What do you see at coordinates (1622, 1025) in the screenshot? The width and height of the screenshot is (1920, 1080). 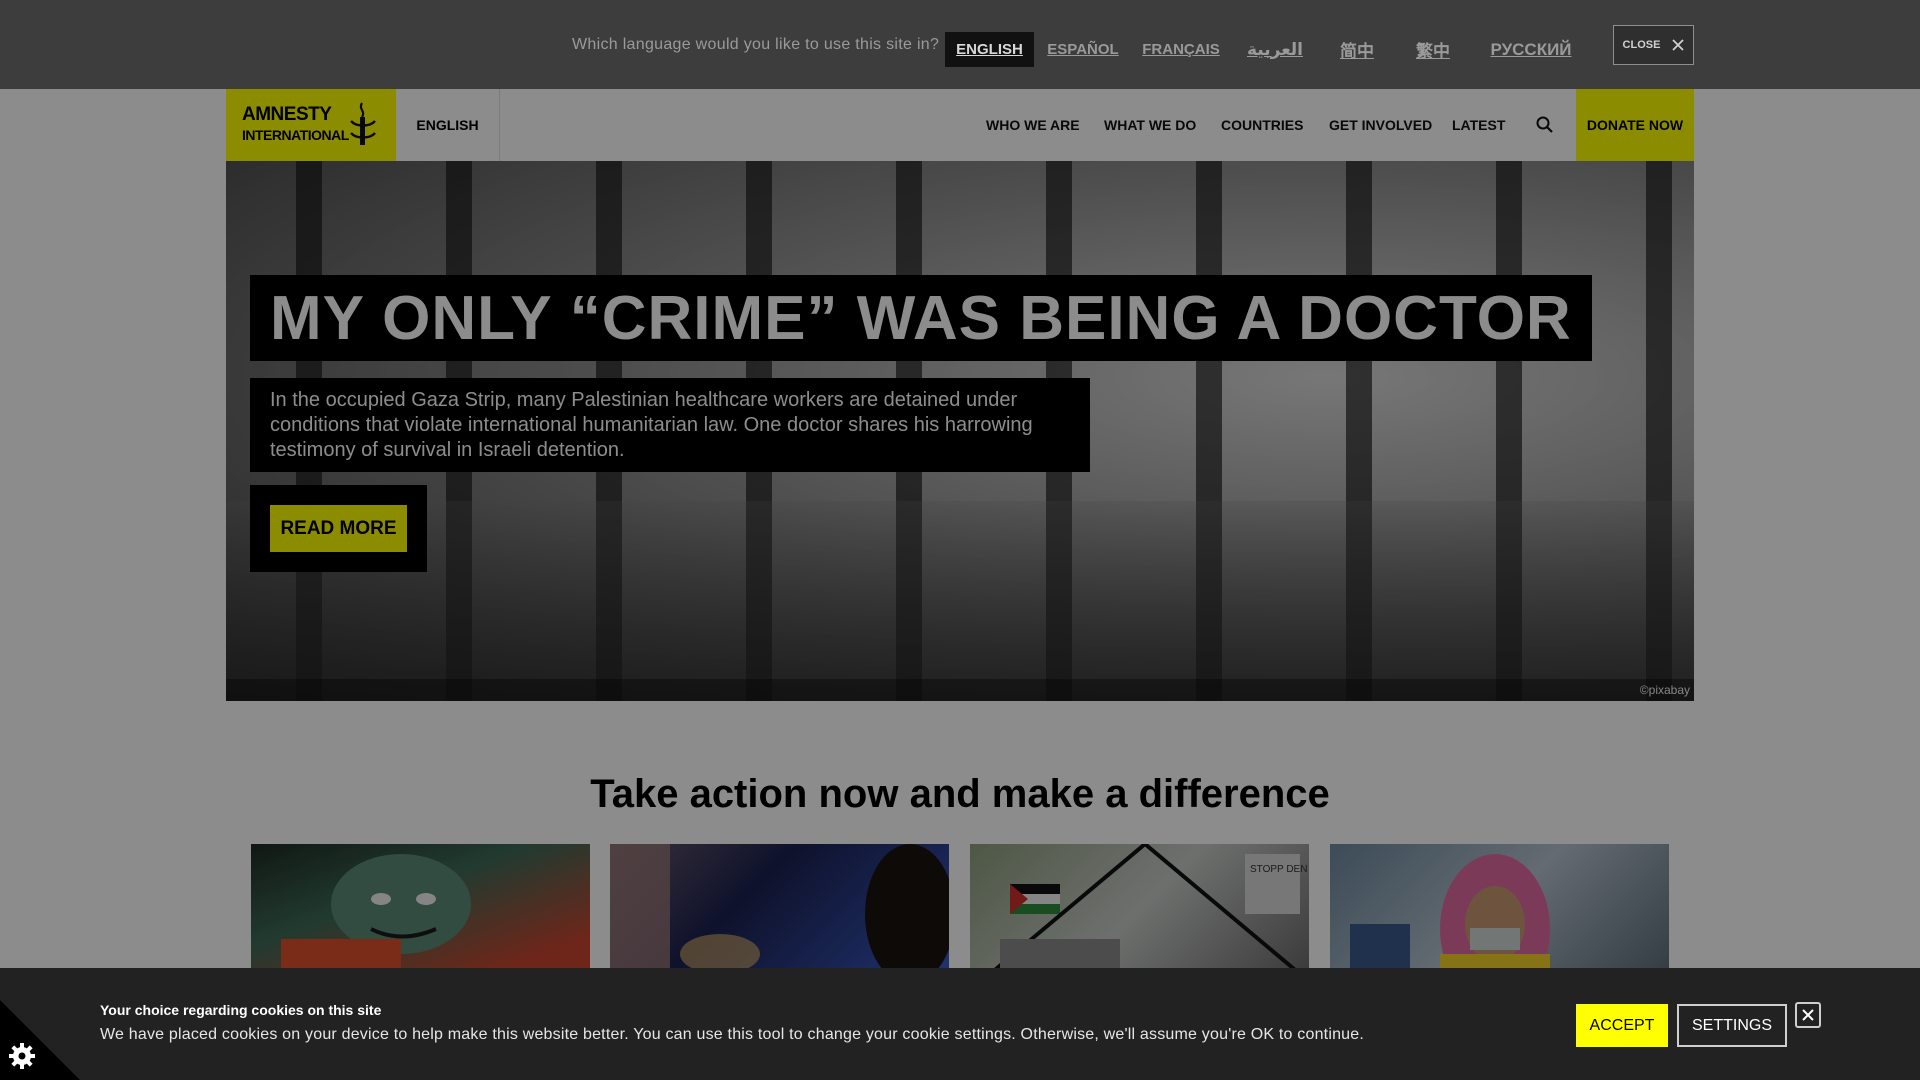 I see `cookie-accept-button: ACCEPT` at bounding box center [1622, 1025].